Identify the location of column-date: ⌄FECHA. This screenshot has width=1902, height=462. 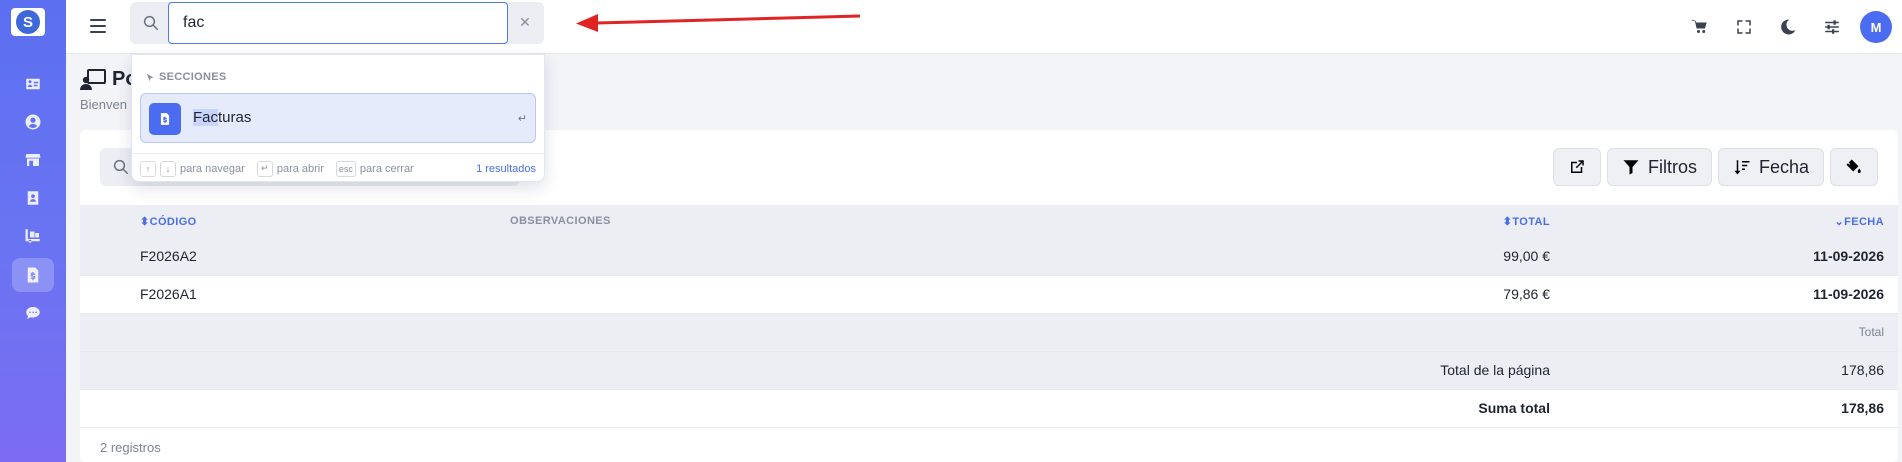
(1724, 221).